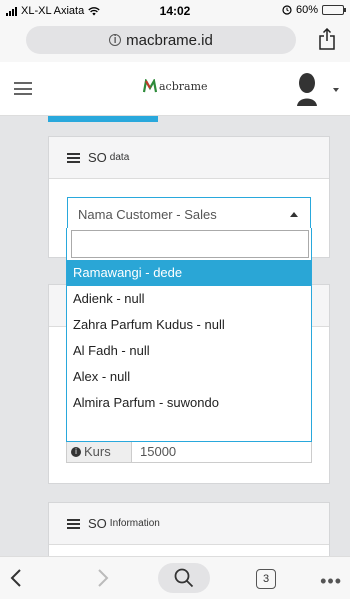  What do you see at coordinates (175, 11) in the screenshot?
I see `status-bar: XL-XL Axiata 14:02 60%` at bounding box center [175, 11].